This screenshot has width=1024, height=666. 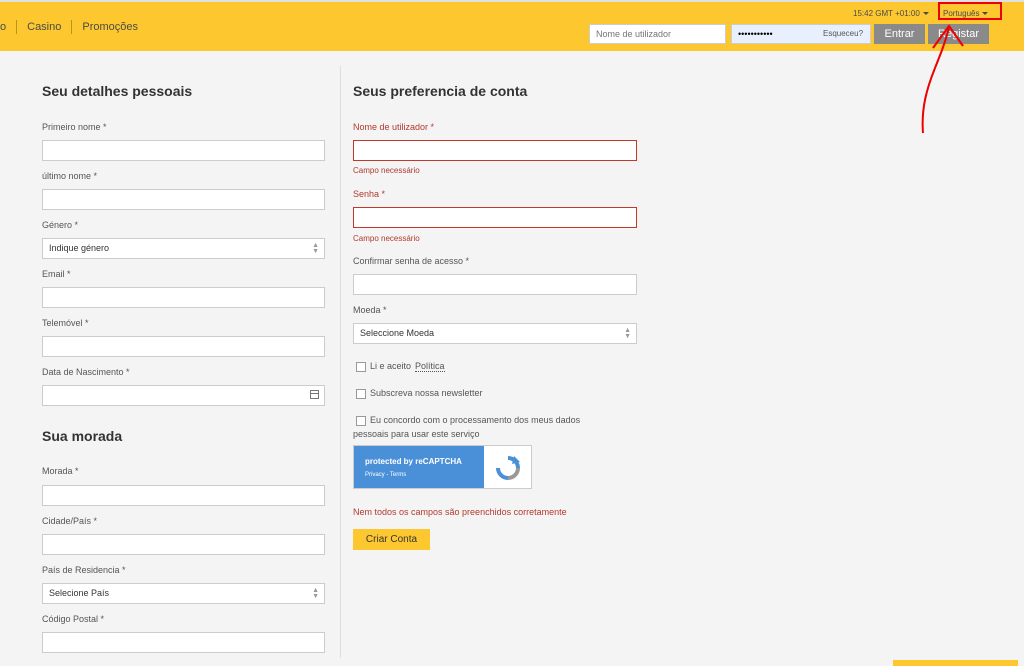 What do you see at coordinates (495, 150) in the screenshot?
I see `username-input` at bounding box center [495, 150].